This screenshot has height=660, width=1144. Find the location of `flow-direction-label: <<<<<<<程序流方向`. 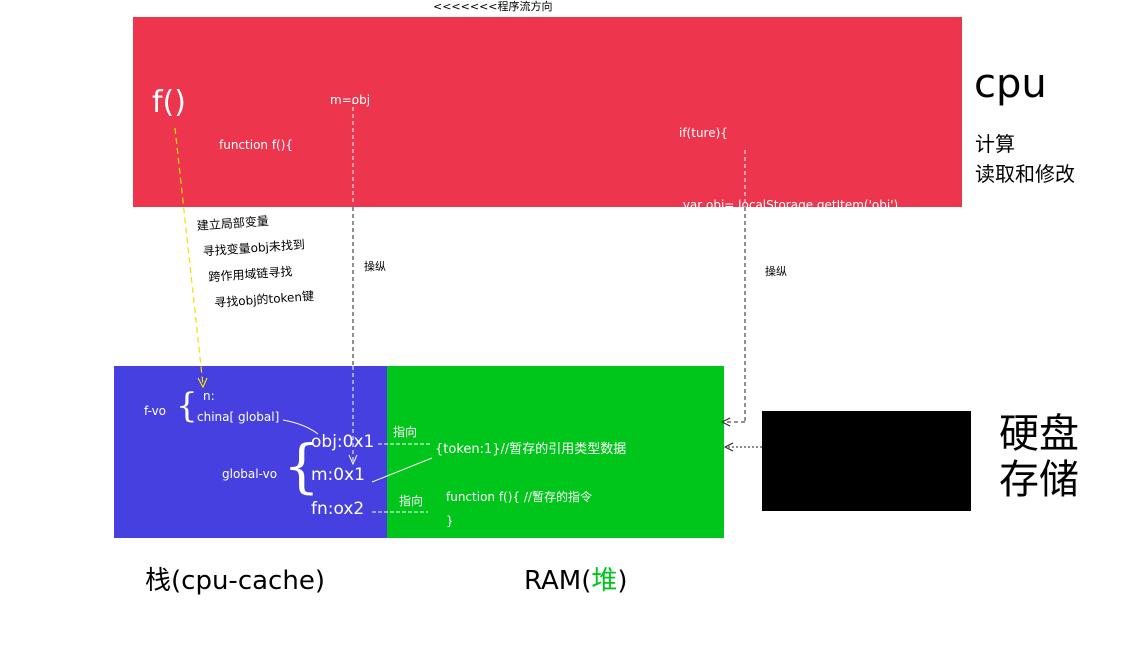

flow-direction-label: <<<<<<<程序流方向 is located at coordinates (493, 6).